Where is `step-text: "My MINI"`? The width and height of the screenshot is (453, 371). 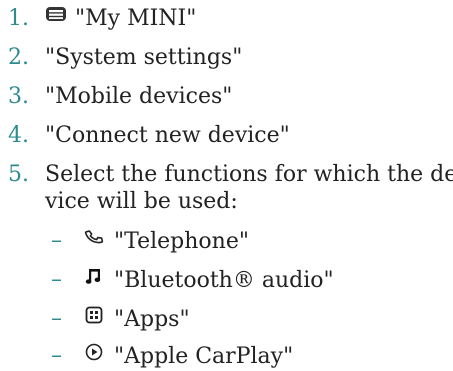 step-text: "My MINI" is located at coordinates (136, 18).